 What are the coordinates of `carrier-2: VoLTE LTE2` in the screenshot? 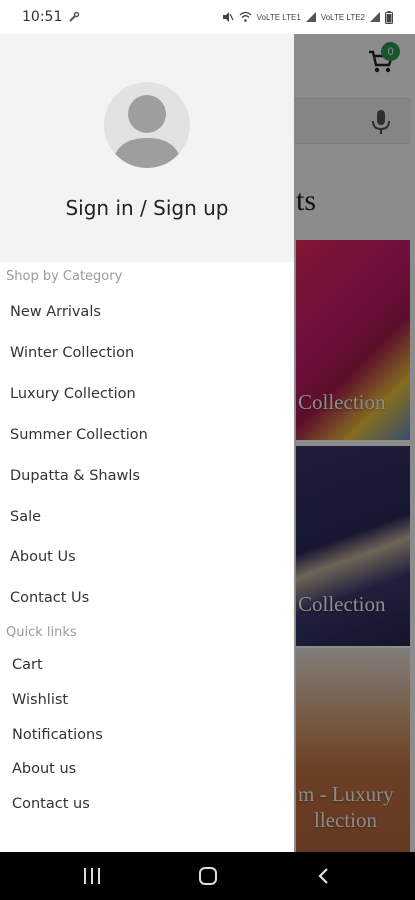 It's located at (342, 17).